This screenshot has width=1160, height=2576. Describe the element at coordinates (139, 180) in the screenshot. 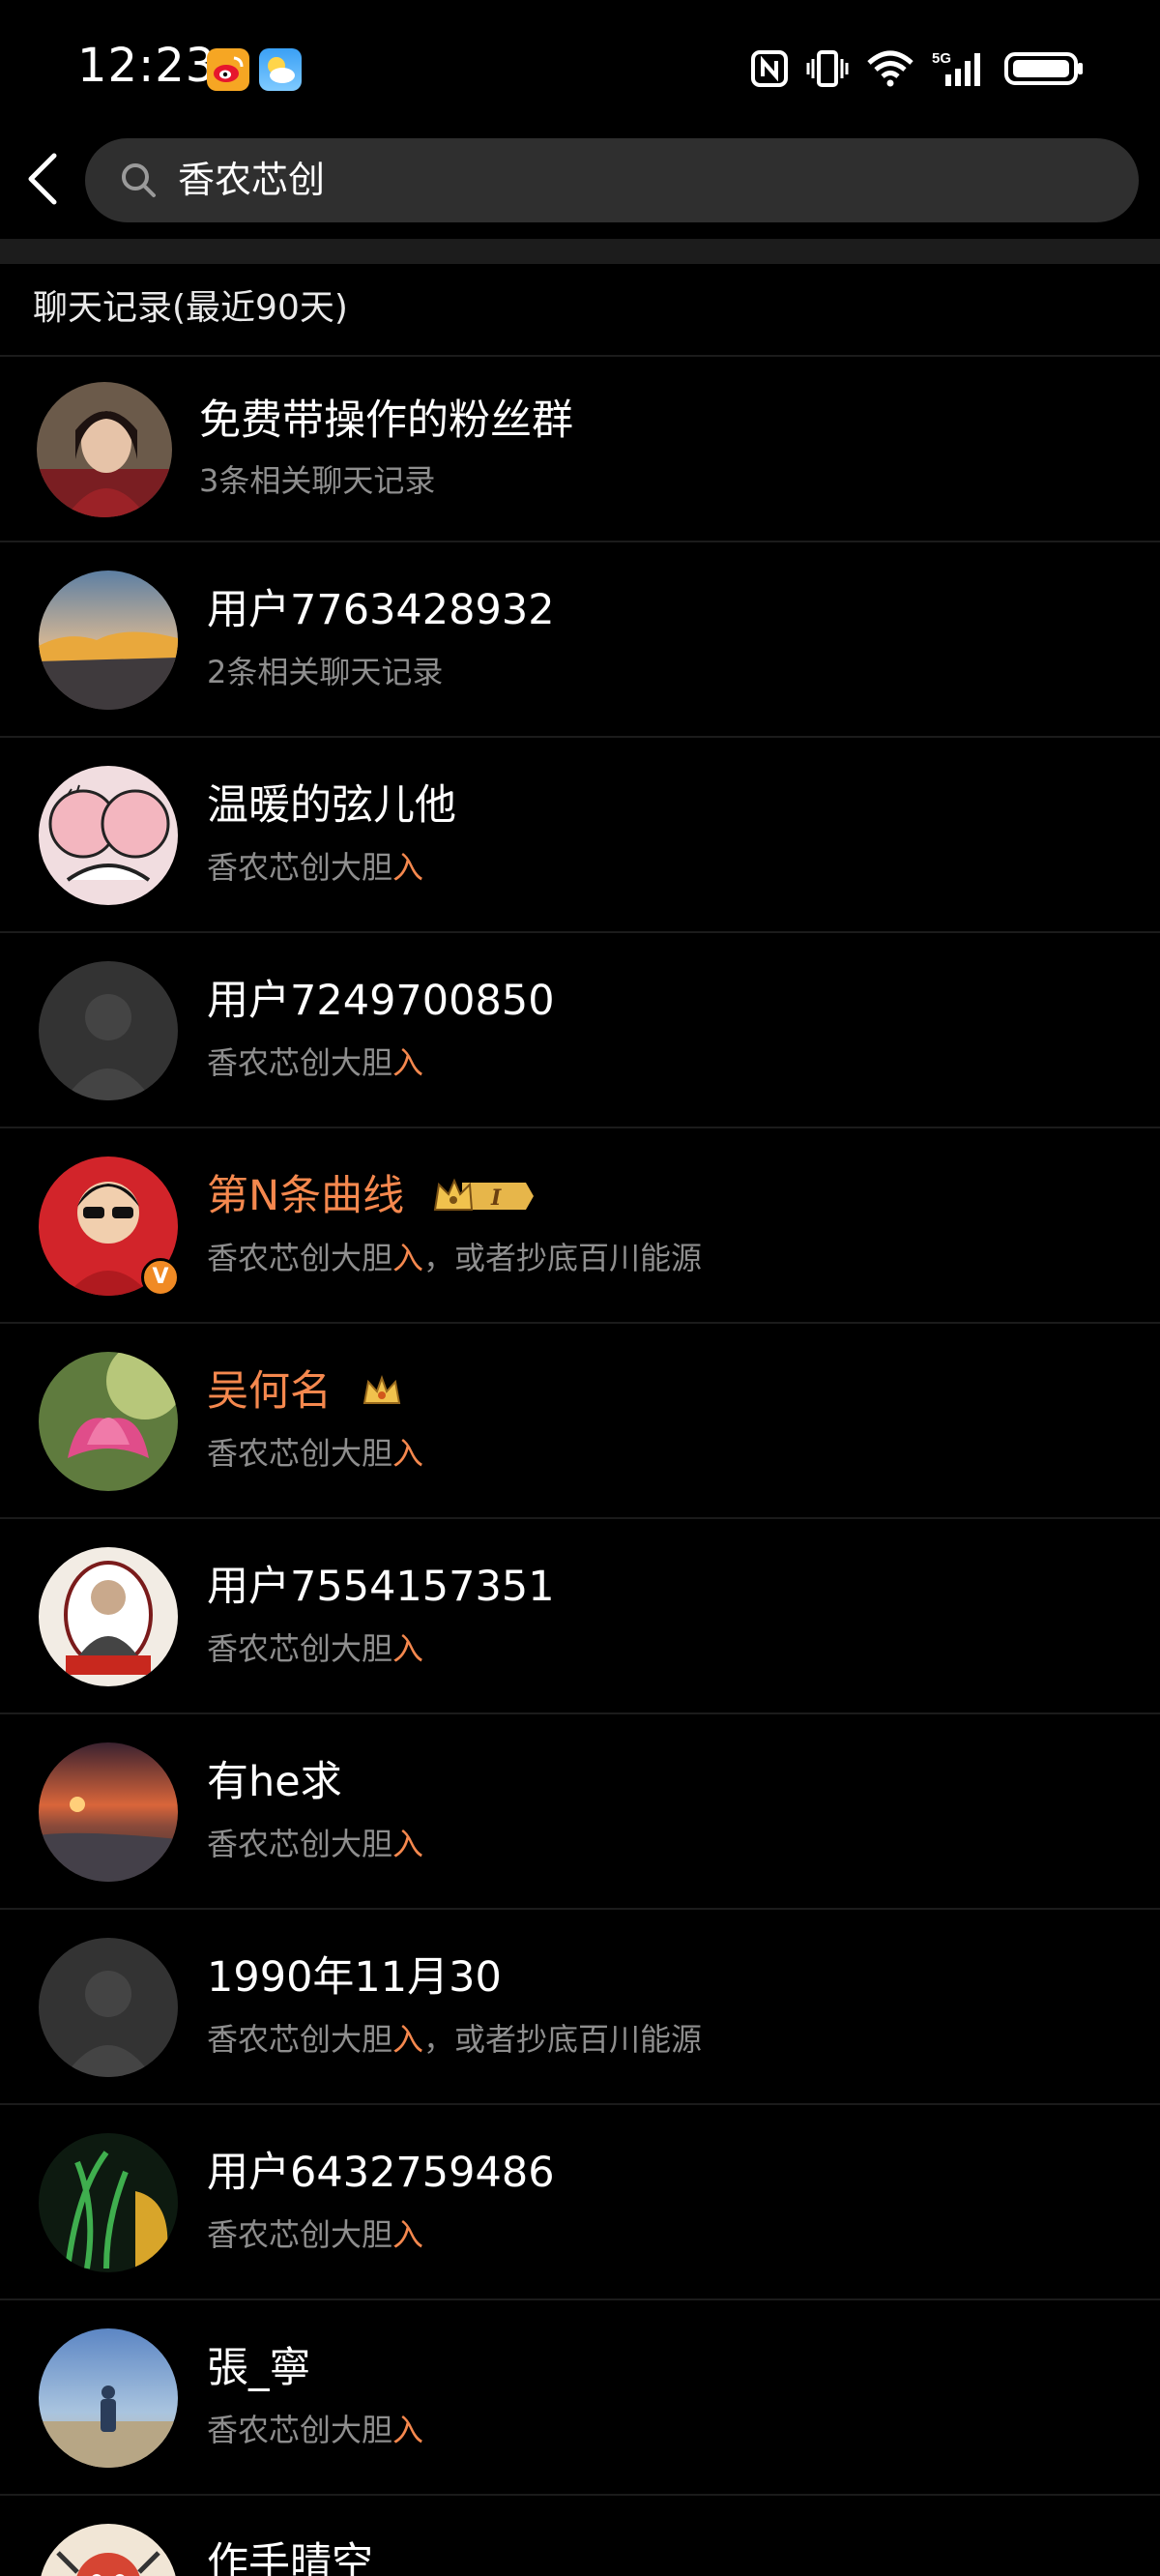

I see `search-icon` at that location.